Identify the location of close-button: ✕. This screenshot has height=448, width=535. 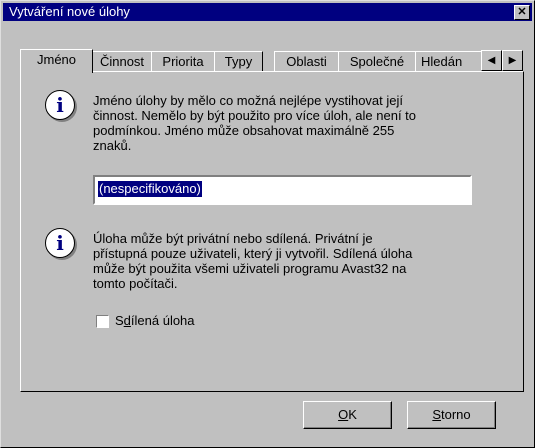
(522, 12).